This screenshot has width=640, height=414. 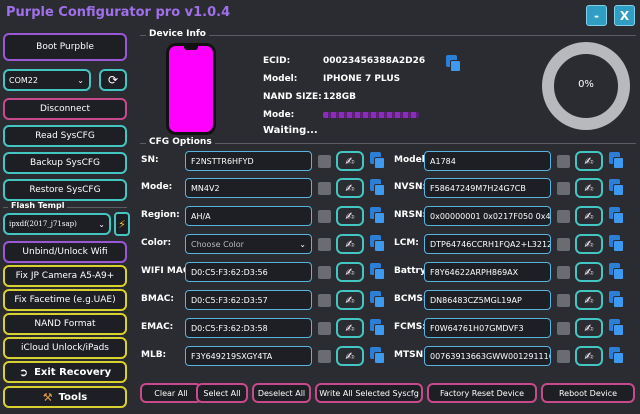 What do you see at coordinates (350, 244) in the screenshot?
I see `left_rows-write-button-3: ✍` at bounding box center [350, 244].